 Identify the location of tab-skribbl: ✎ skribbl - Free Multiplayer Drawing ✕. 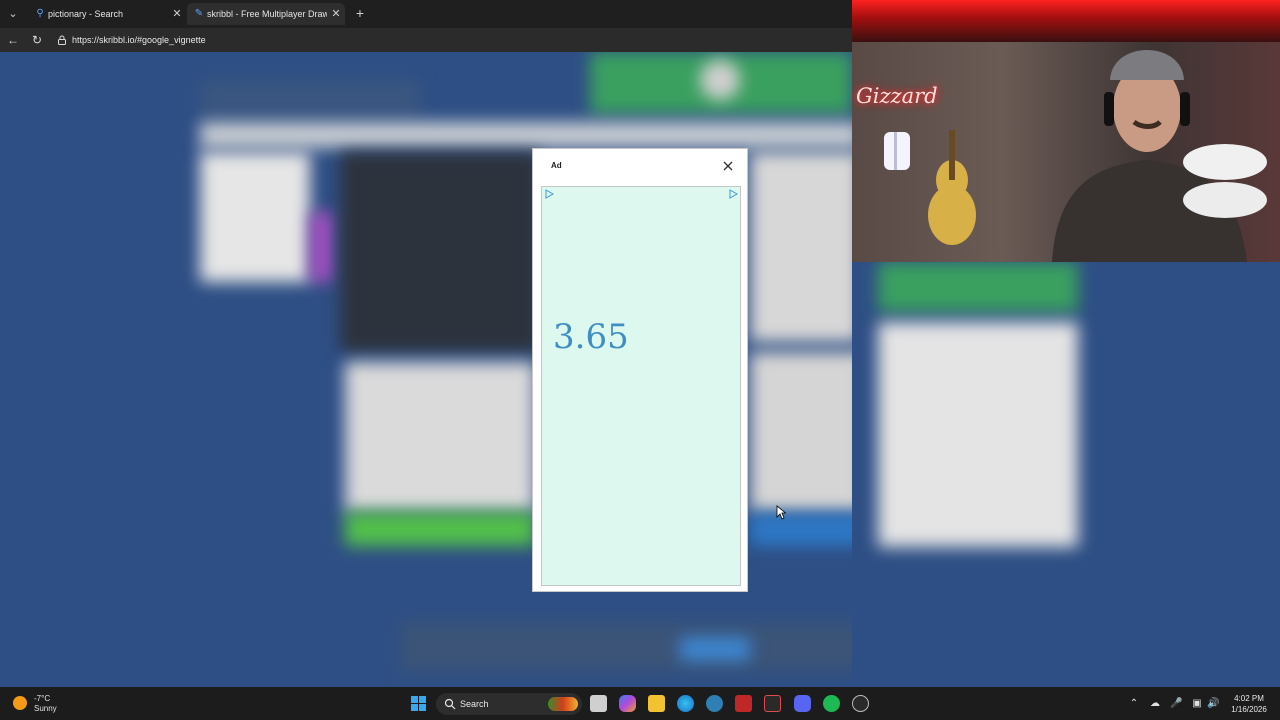
(266, 14).